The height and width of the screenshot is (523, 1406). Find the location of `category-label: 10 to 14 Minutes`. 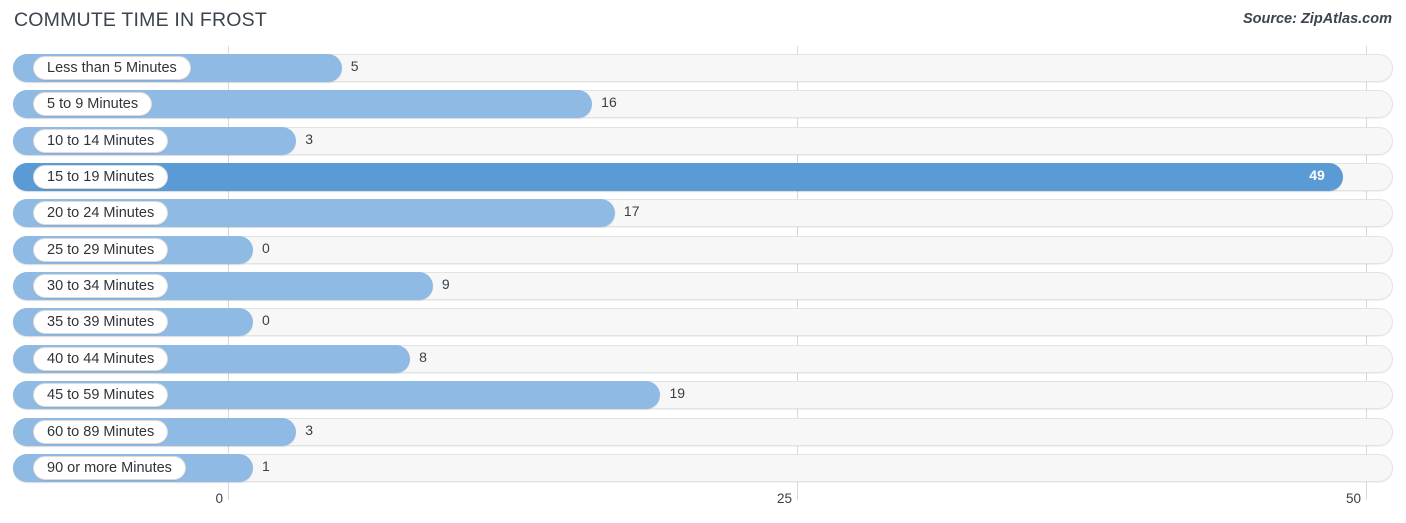

category-label: 10 to 14 Minutes is located at coordinates (101, 140).